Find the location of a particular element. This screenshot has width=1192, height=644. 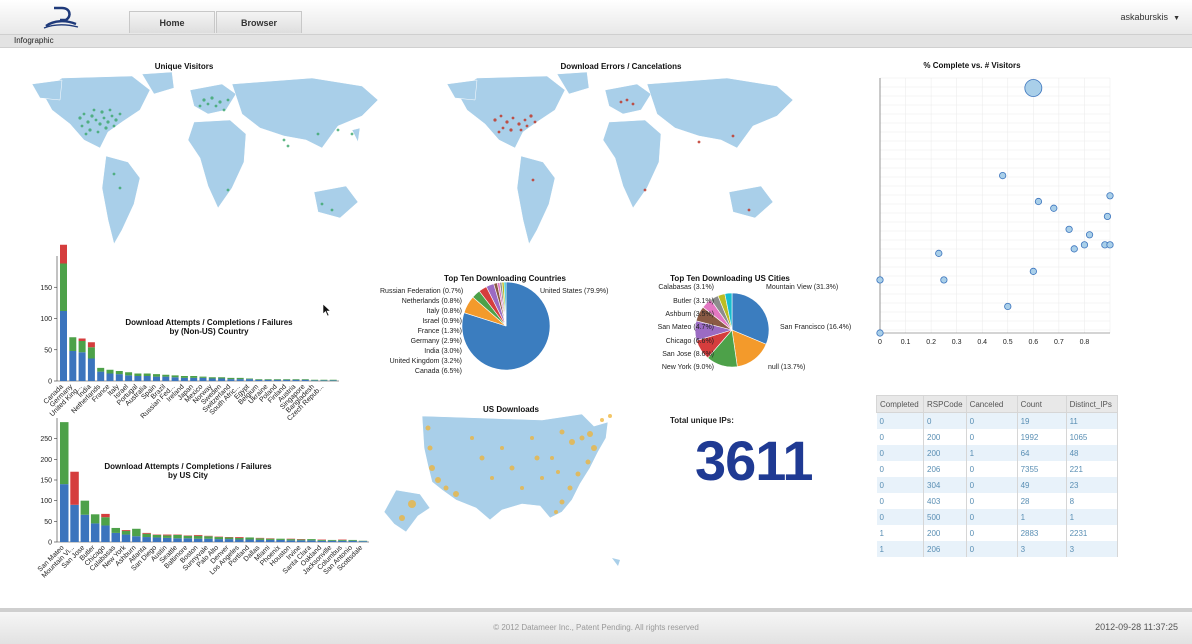

table-row: 1206033 is located at coordinates (997, 549).